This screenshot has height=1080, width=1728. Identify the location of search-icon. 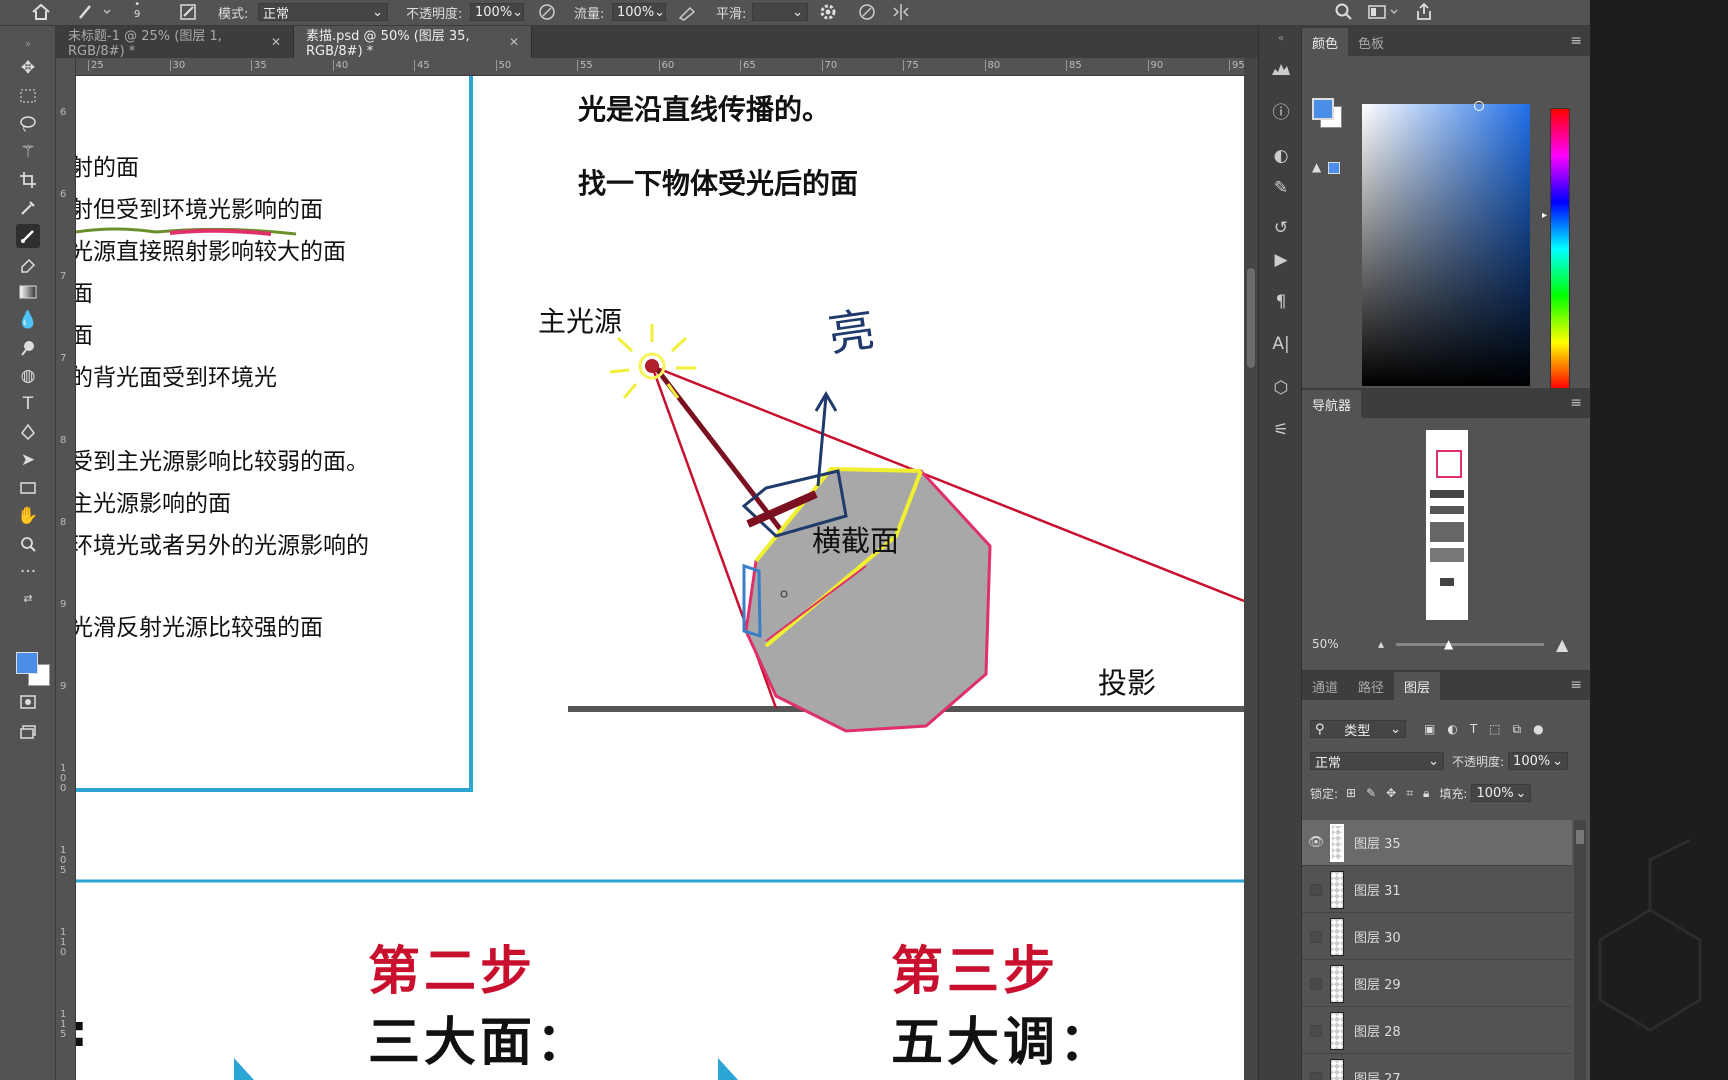
(1344, 12).